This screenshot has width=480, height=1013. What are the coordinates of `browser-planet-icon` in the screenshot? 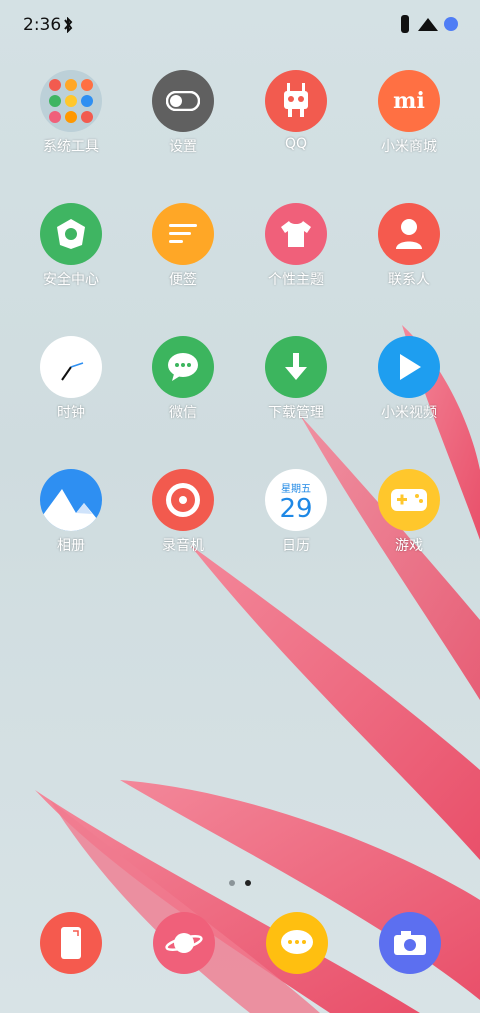 It's located at (184, 943).